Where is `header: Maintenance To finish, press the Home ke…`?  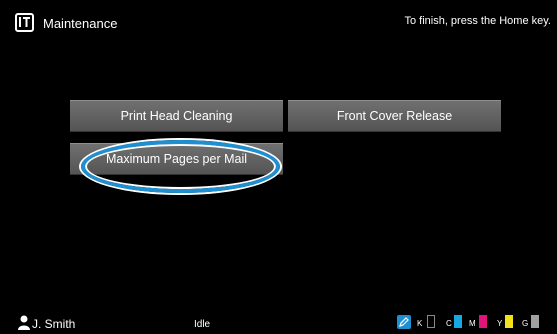
header: Maintenance To finish, press the Home ke… is located at coordinates (278, 21).